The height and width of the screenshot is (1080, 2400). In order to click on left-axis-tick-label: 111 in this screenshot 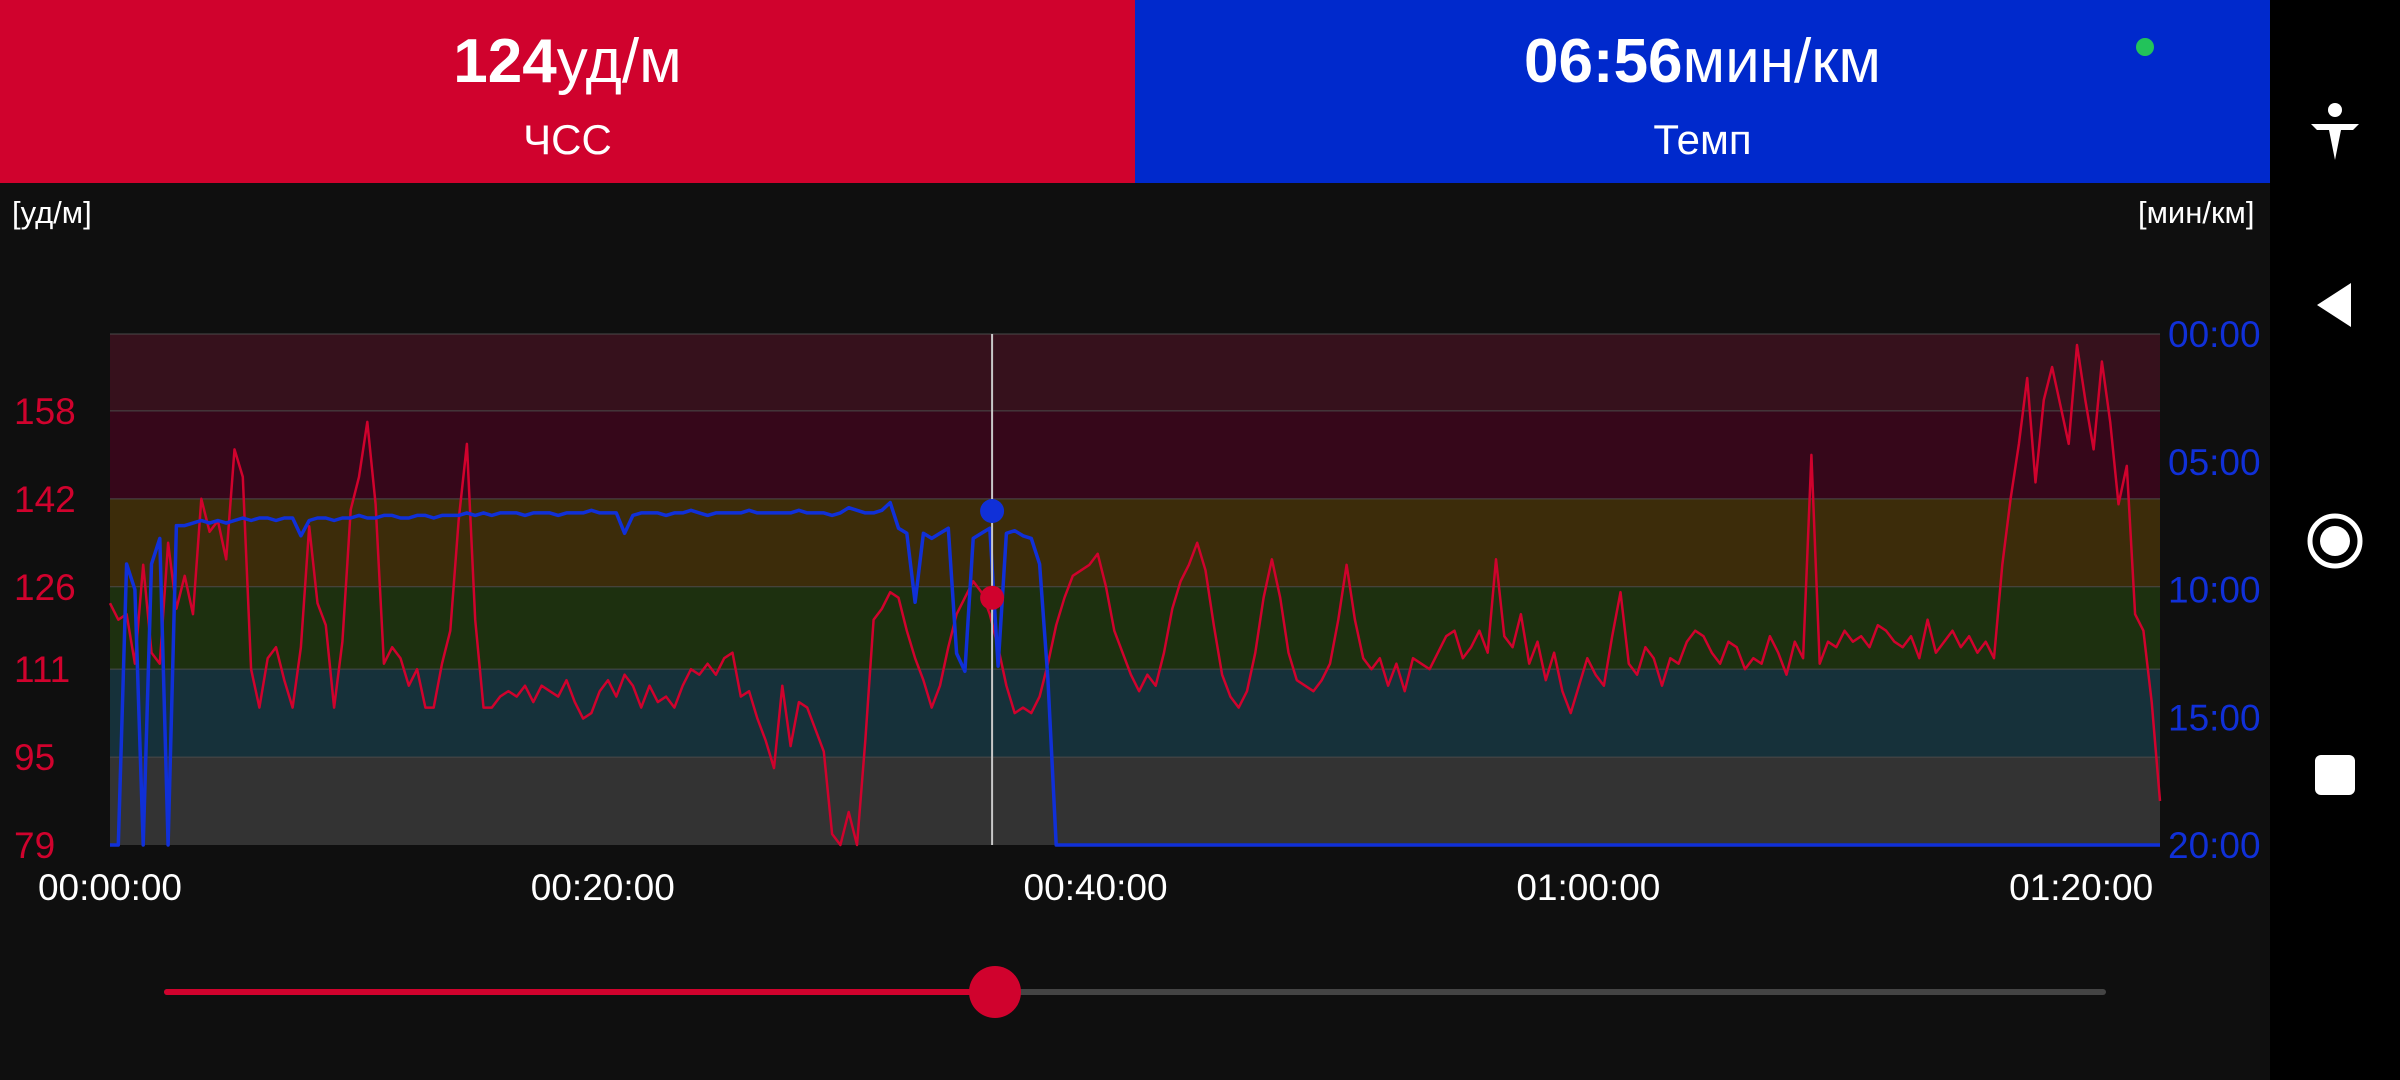, I will do `click(42, 669)`.